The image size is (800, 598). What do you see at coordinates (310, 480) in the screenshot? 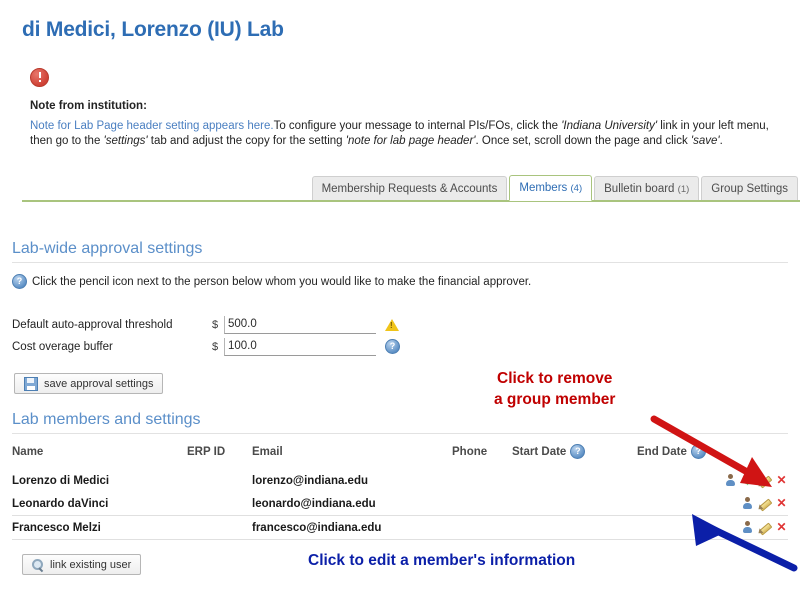
I see `member-email: lorenzo@indiana.edu` at bounding box center [310, 480].